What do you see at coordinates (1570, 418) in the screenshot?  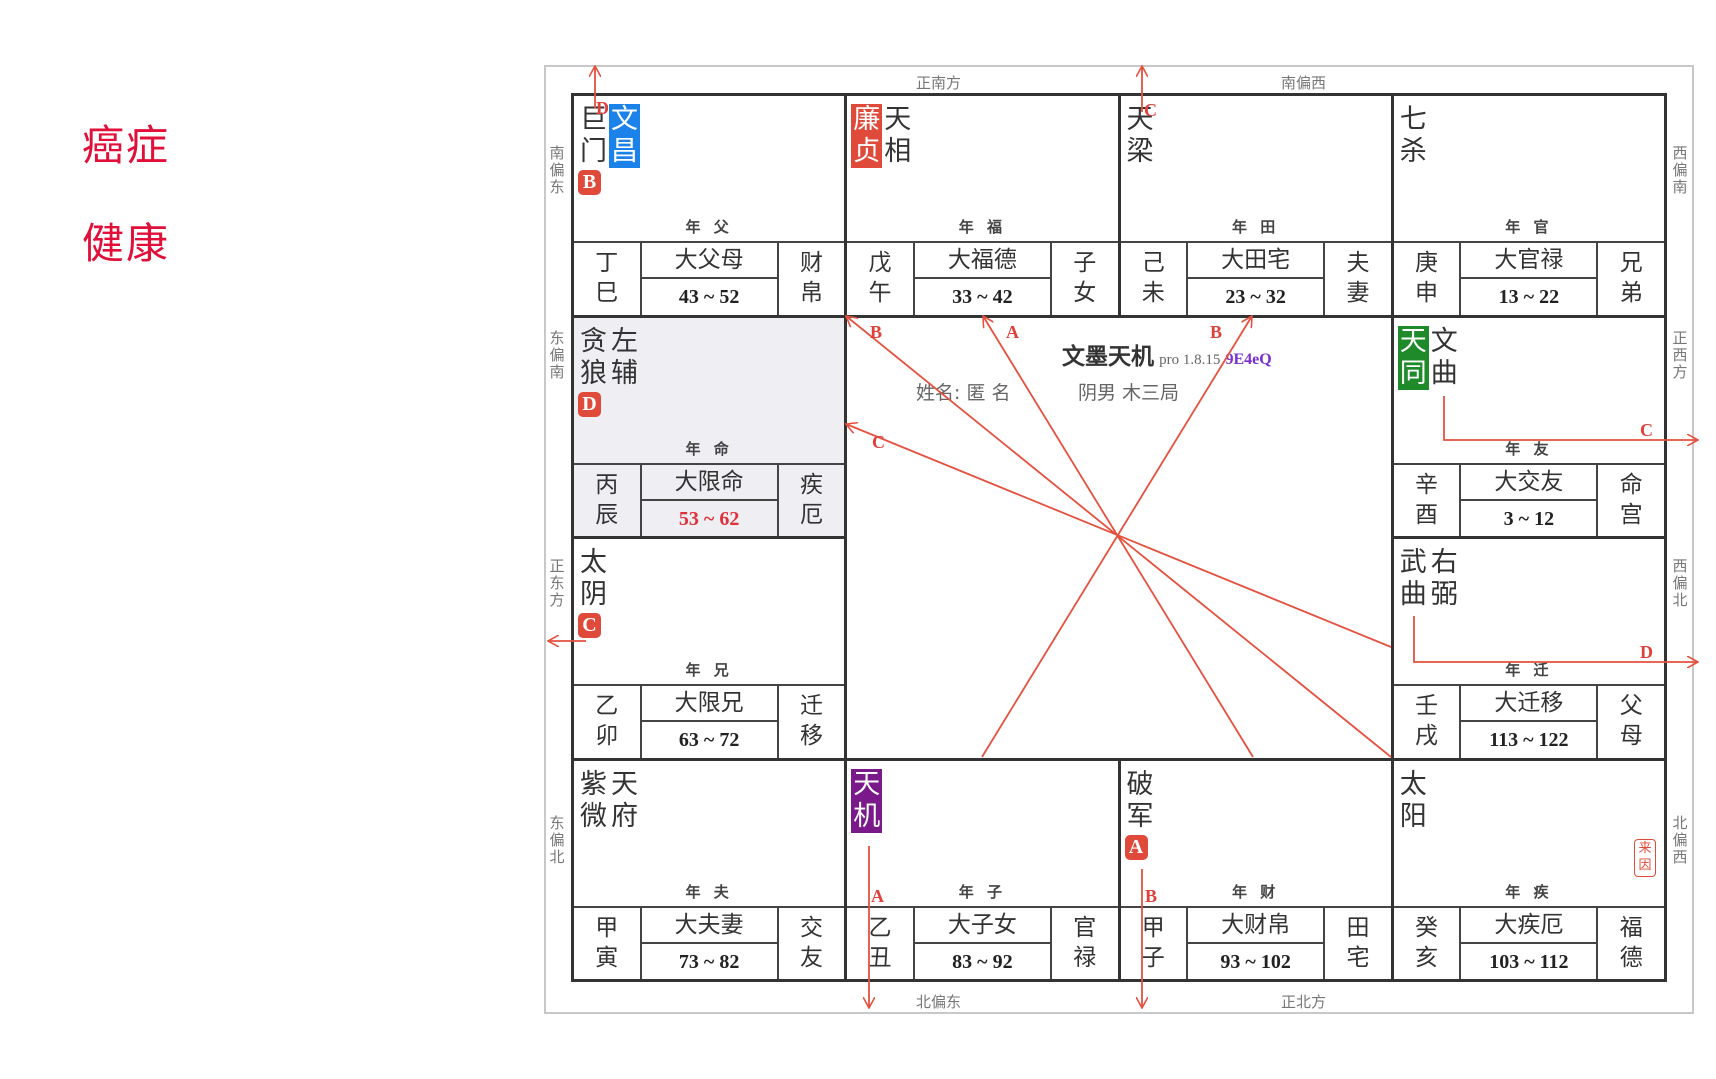 I see `arrow-right-c` at bounding box center [1570, 418].